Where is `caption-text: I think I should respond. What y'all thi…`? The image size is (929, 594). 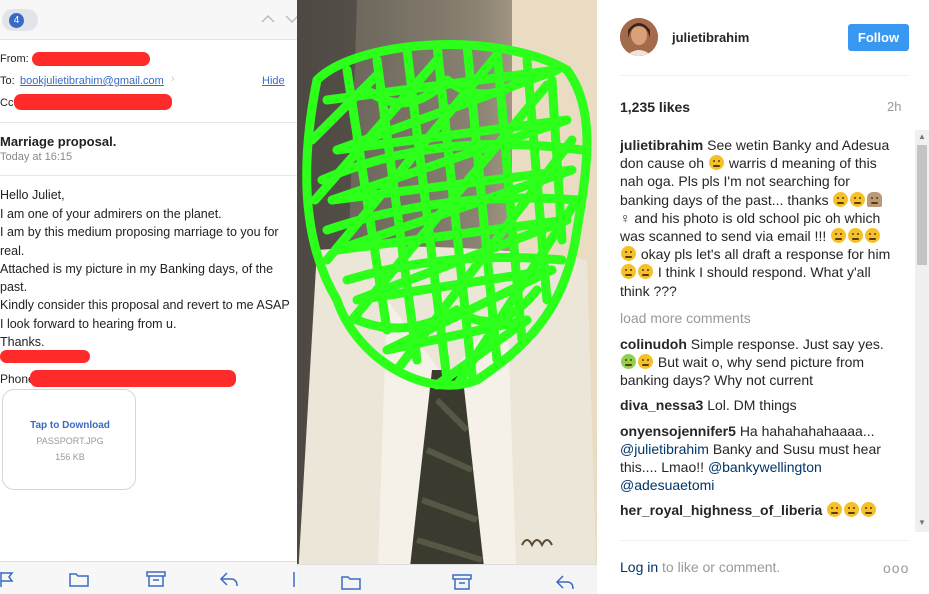
caption-text: I think I should respond. What y'all thi… is located at coordinates (745, 281).